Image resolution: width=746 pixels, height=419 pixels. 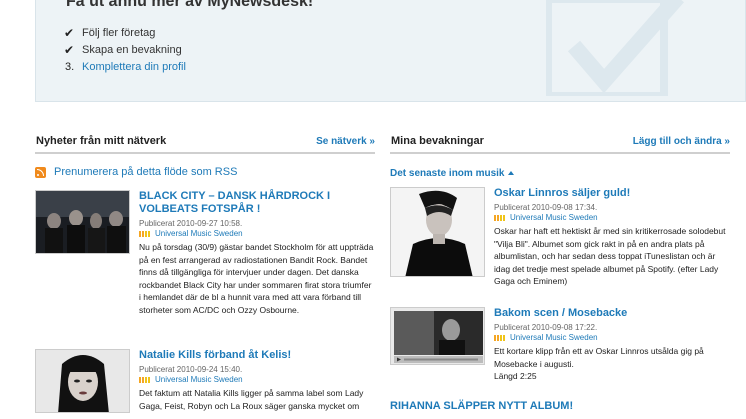 What do you see at coordinates (506, 376) in the screenshot?
I see `video-length-label: Längd` at bounding box center [506, 376].